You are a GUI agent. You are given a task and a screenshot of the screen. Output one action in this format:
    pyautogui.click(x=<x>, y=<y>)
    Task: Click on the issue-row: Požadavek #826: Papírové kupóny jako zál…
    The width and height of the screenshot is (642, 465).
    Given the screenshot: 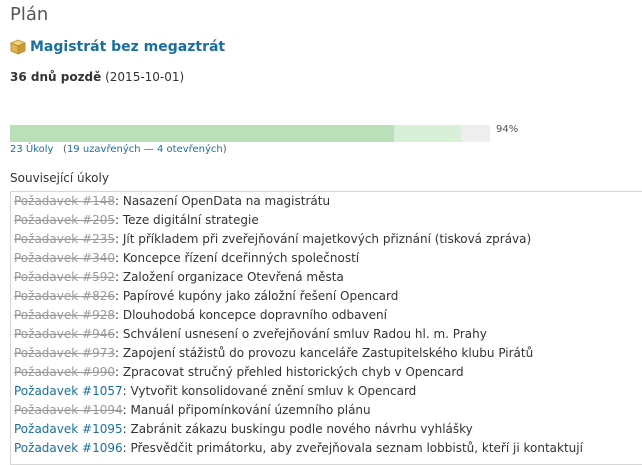 What is the action you would take?
    pyautogui.click(x=326, y=296)
    